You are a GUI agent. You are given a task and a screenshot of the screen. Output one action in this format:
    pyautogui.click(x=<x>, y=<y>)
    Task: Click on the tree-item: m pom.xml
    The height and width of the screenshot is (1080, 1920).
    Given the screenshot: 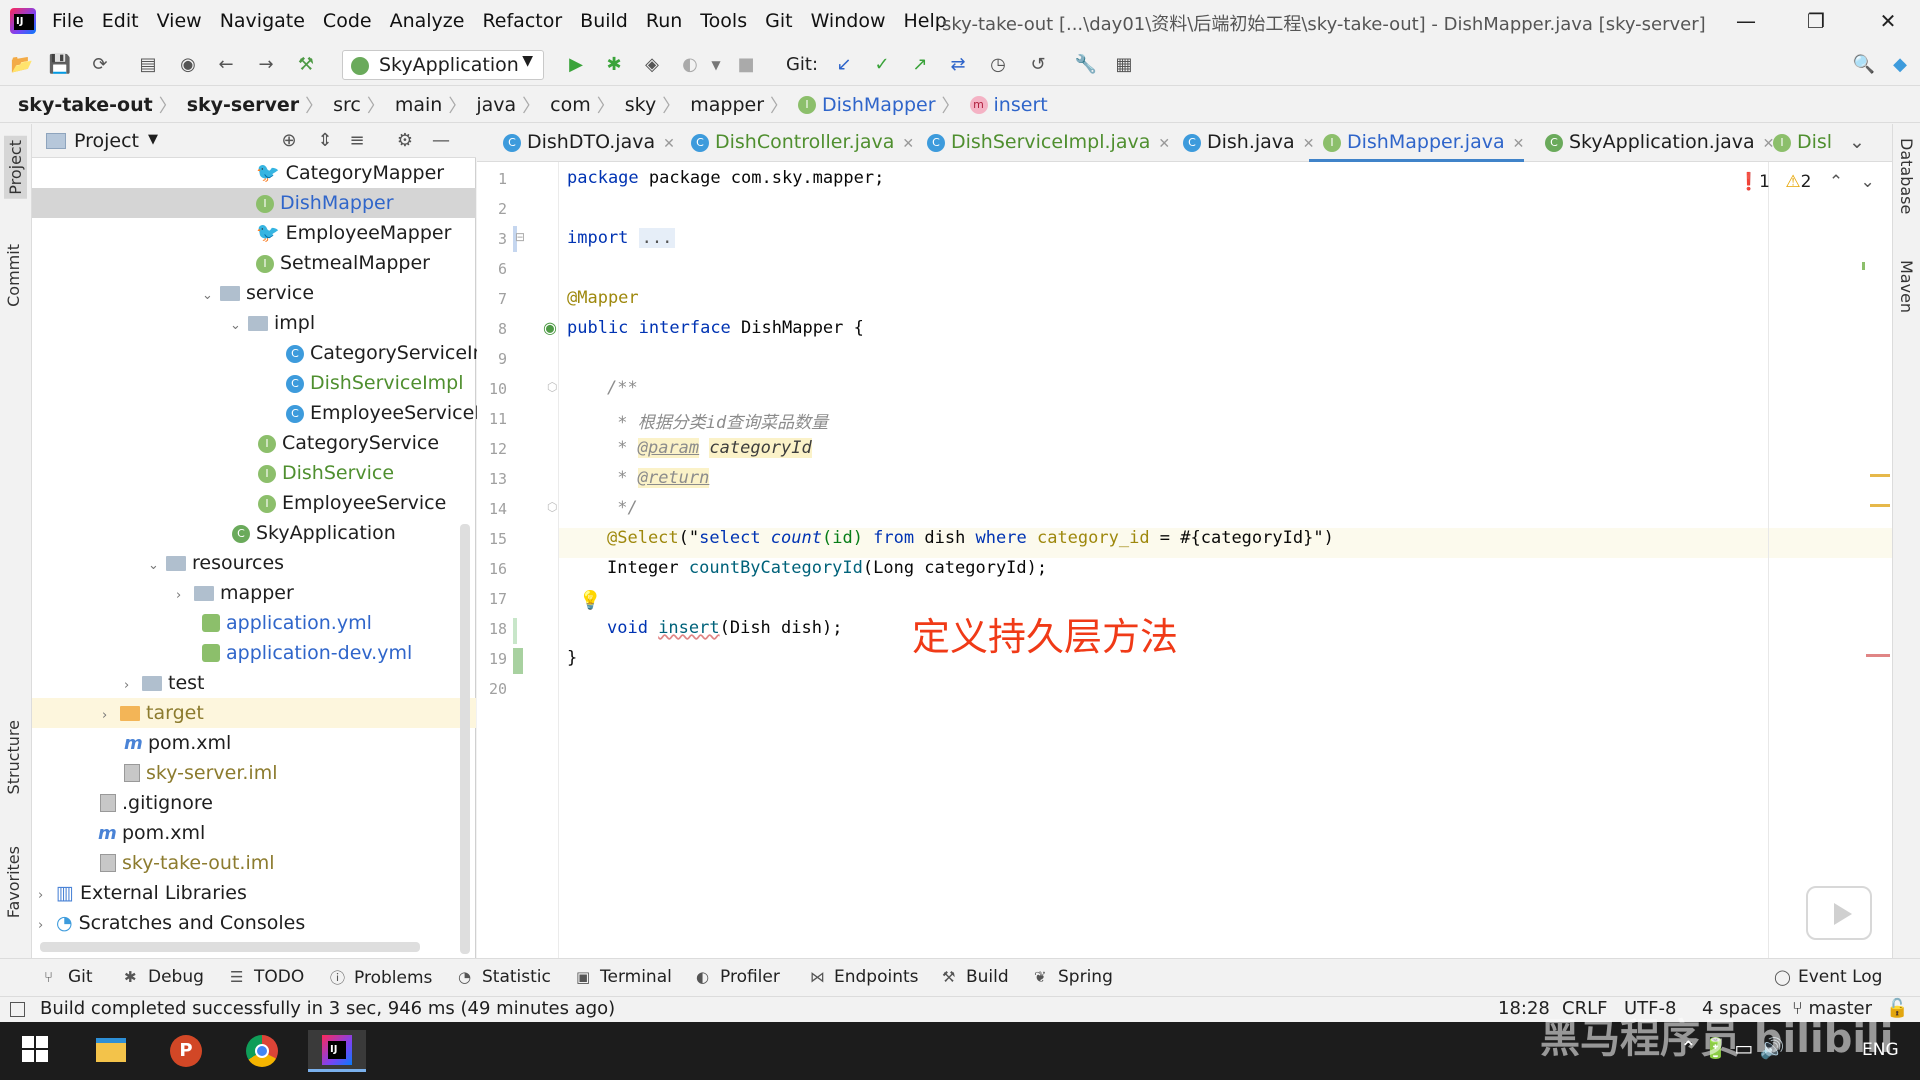 What is the action you would take?
    pyautogui.click(x=254, y=833)
    